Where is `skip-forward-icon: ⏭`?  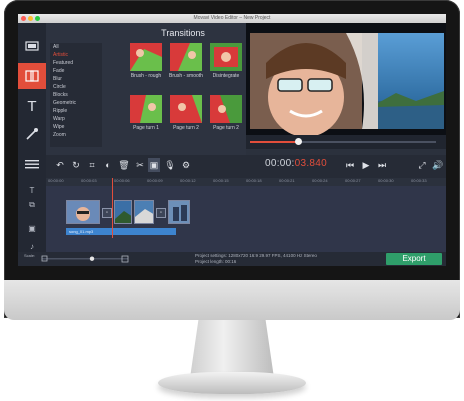
skip-forward-icon: ⏭ is located at coordinates (382, 165).